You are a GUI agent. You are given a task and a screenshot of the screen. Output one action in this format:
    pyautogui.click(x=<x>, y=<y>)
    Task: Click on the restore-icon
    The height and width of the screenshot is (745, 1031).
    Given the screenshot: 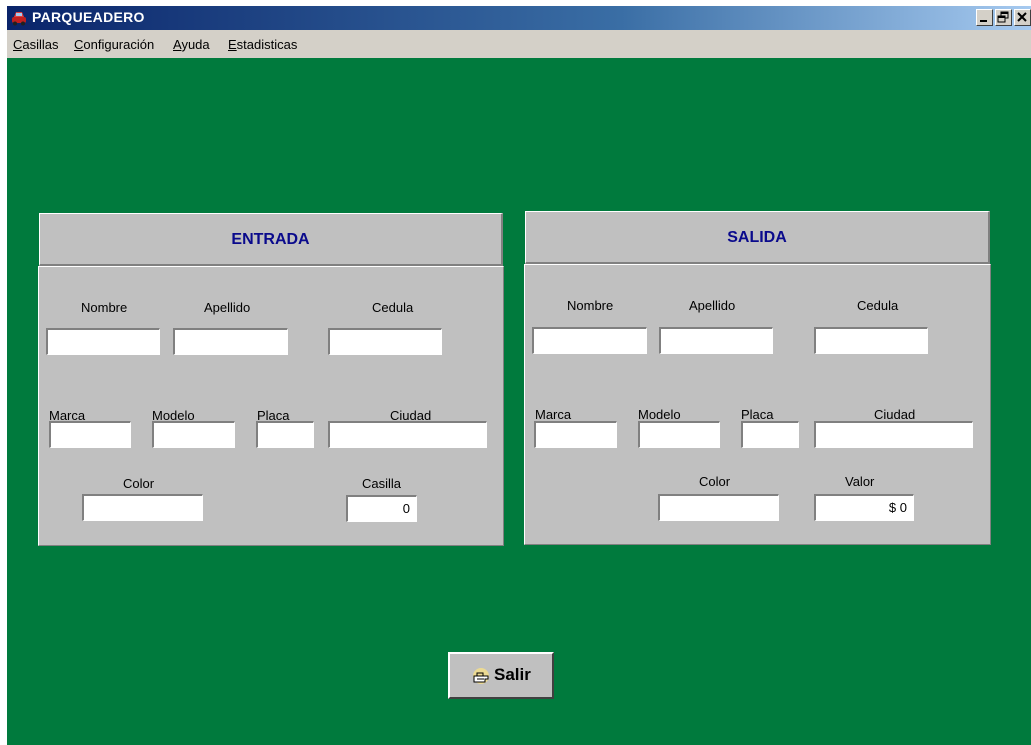 What is the action you would take?
    pyautogui.click(x=1003, y=17)
    